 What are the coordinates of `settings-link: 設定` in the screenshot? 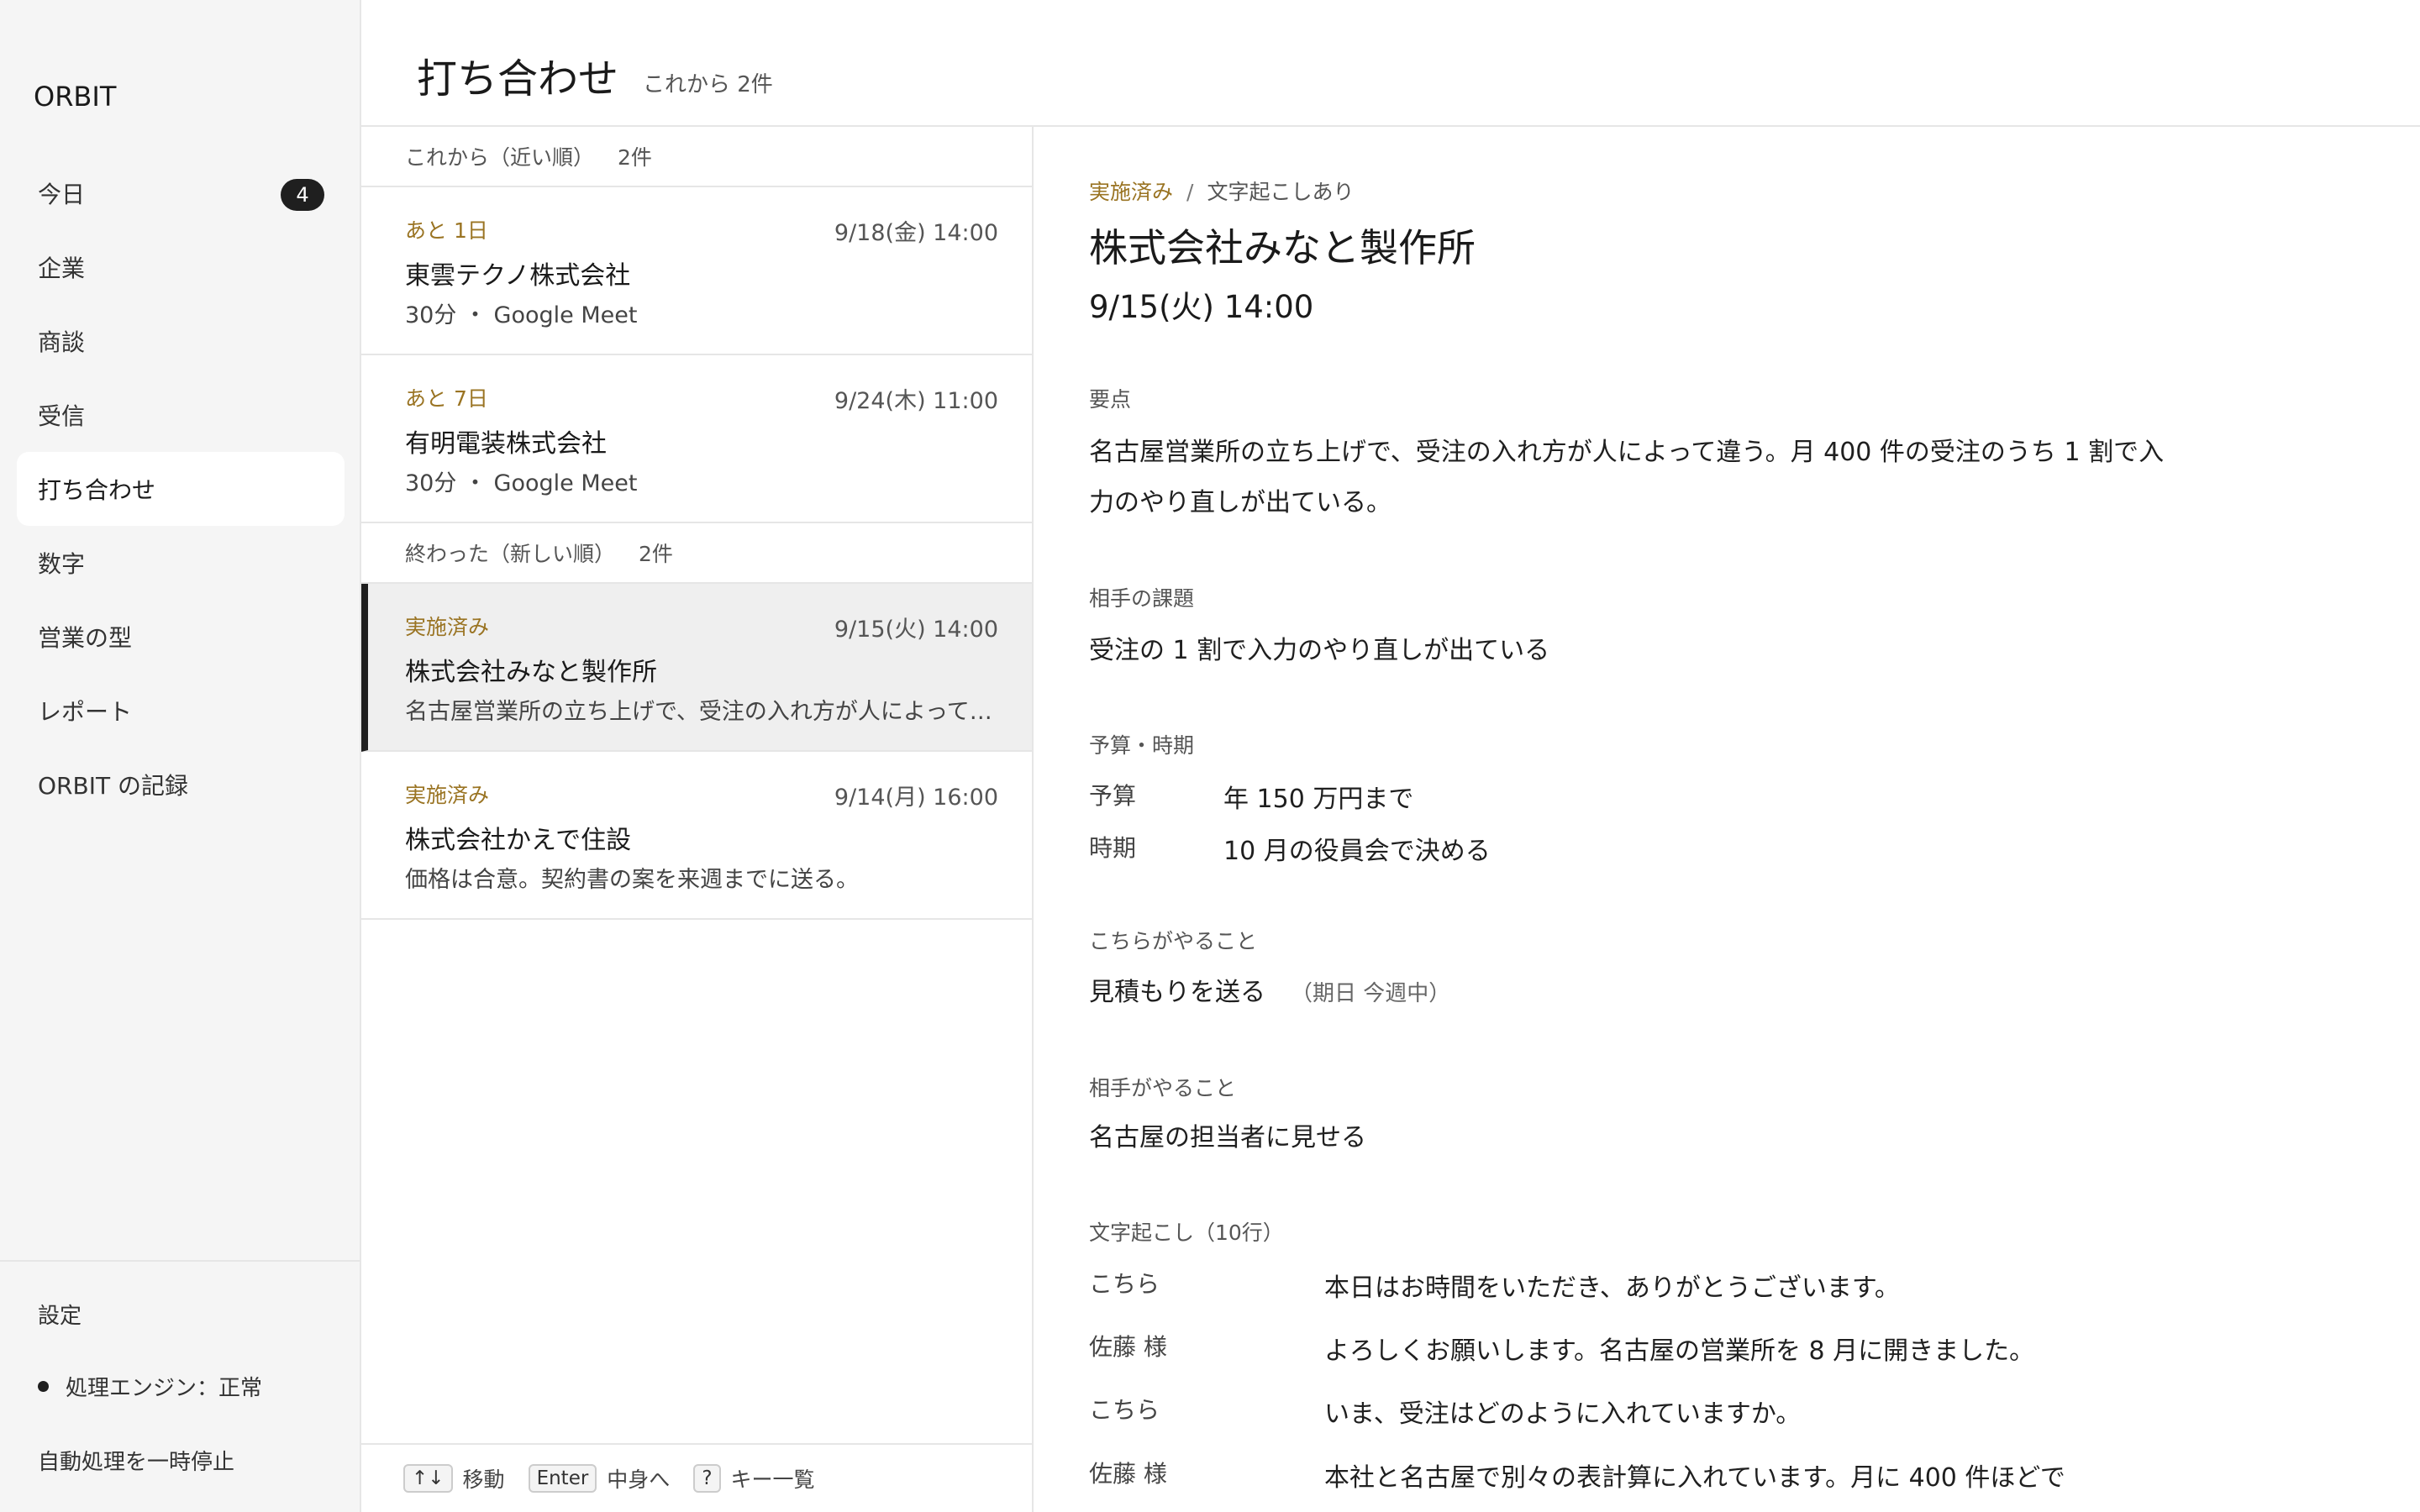 It's located at (60, 1314).